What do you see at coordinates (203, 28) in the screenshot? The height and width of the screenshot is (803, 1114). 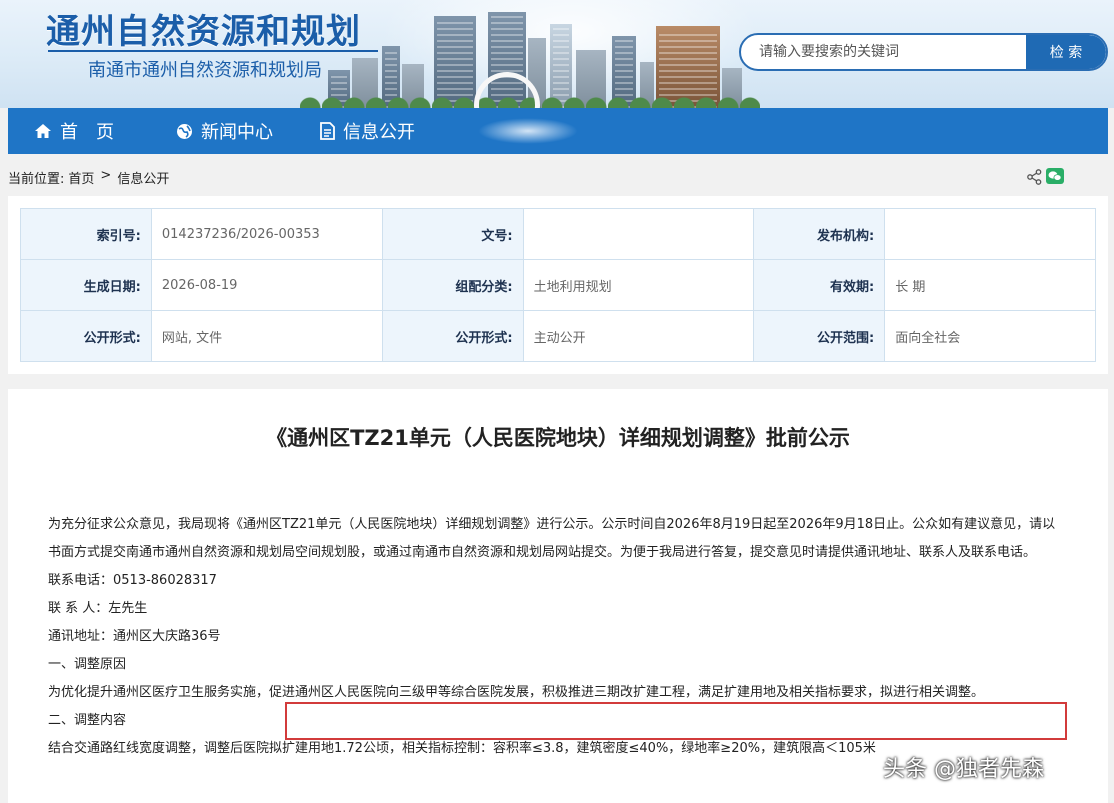 I see `site-title: 通州自然资源和规划` at bounding box center [203, 28].